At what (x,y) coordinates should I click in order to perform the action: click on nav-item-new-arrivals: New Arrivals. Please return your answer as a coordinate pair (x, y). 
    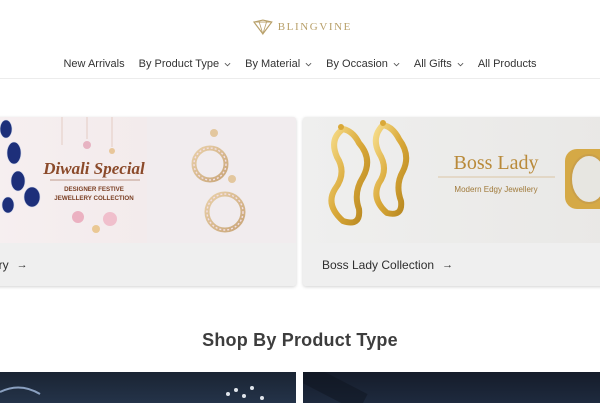
    Looking at the image, I should click on (93, 64).